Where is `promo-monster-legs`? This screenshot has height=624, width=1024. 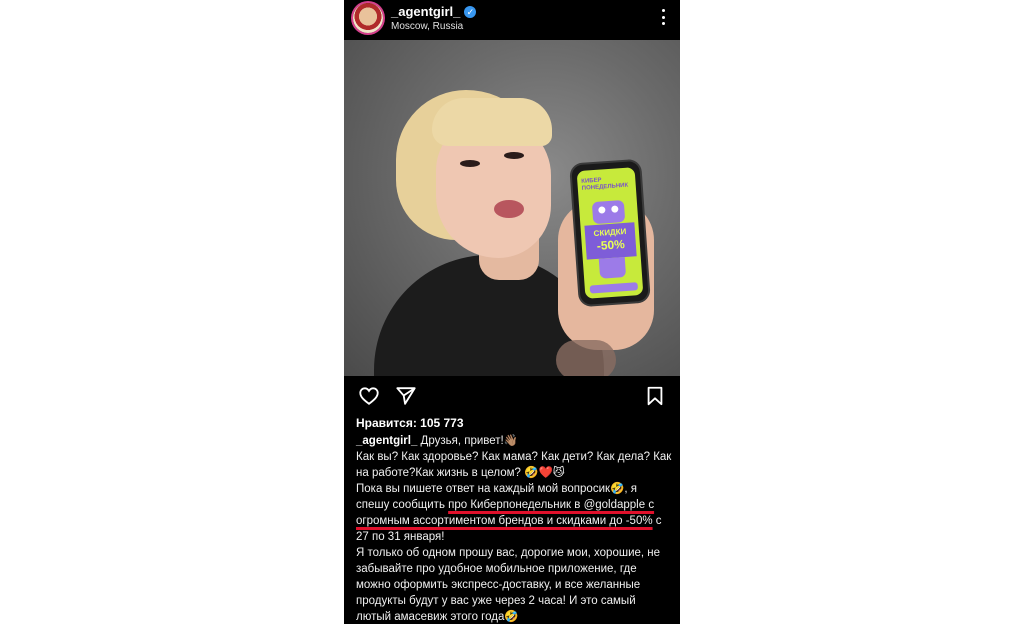
promo-monster-legs is located at coordinates (612, 268).